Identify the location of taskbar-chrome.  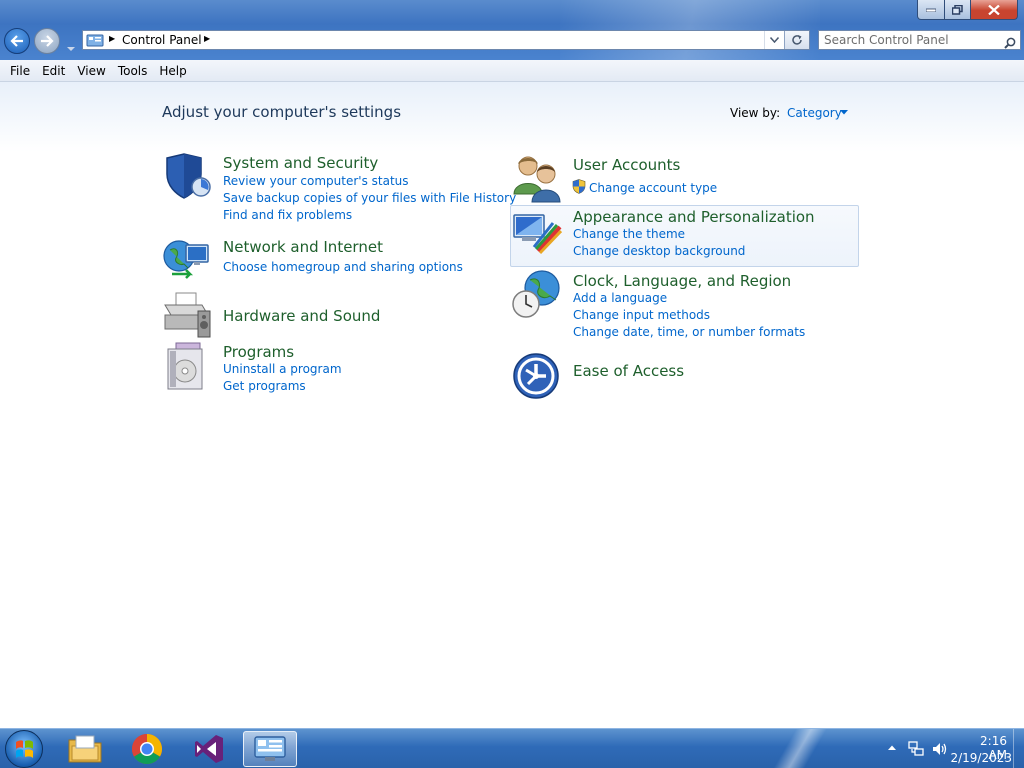
(147, 749).